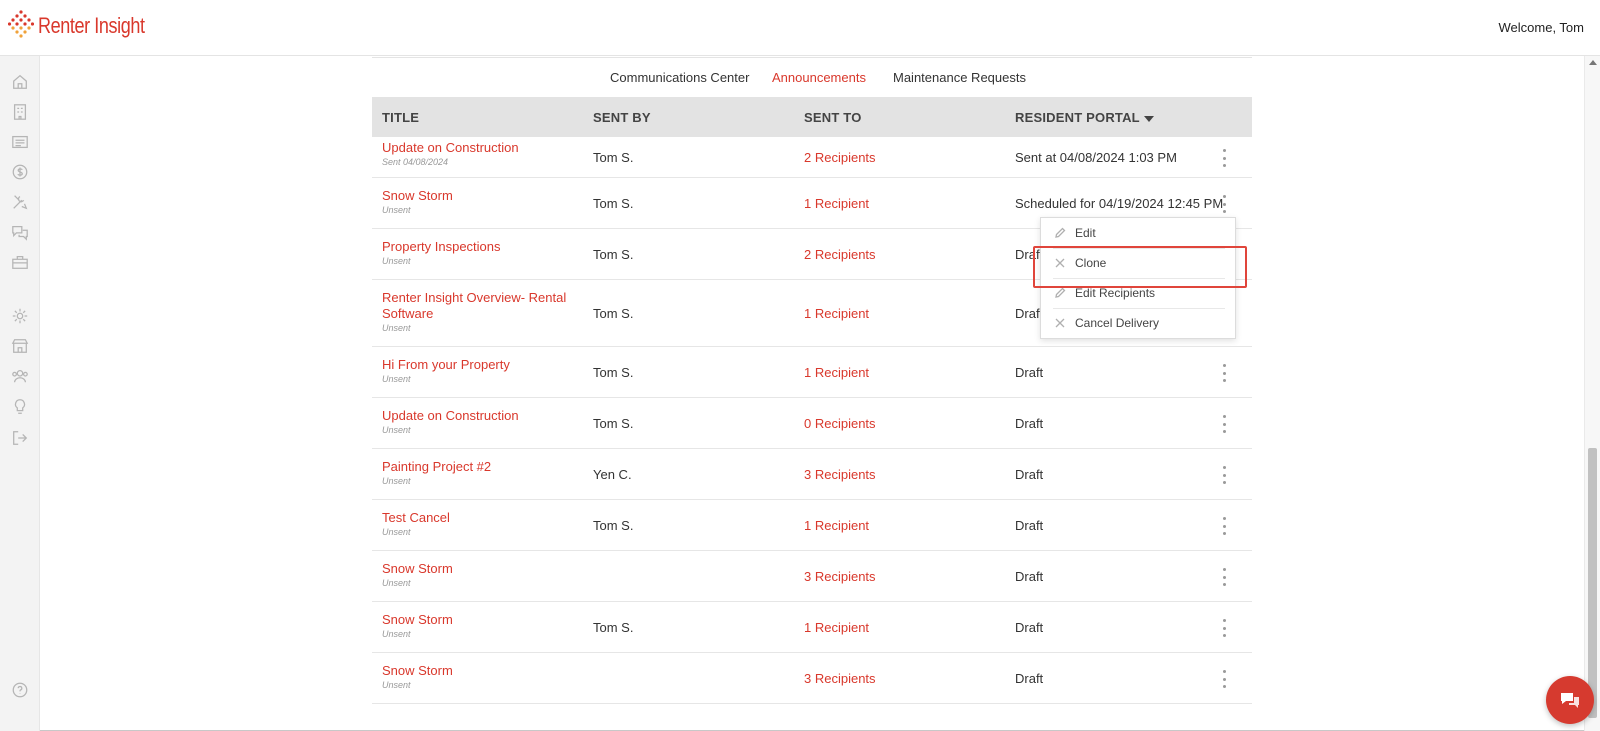 This screenshot has height=731, width=1600. What do you see at coordinates (400, 117) in the screenshot?
I see `column-header-title: TITLE` at bounding box center [400, 117].